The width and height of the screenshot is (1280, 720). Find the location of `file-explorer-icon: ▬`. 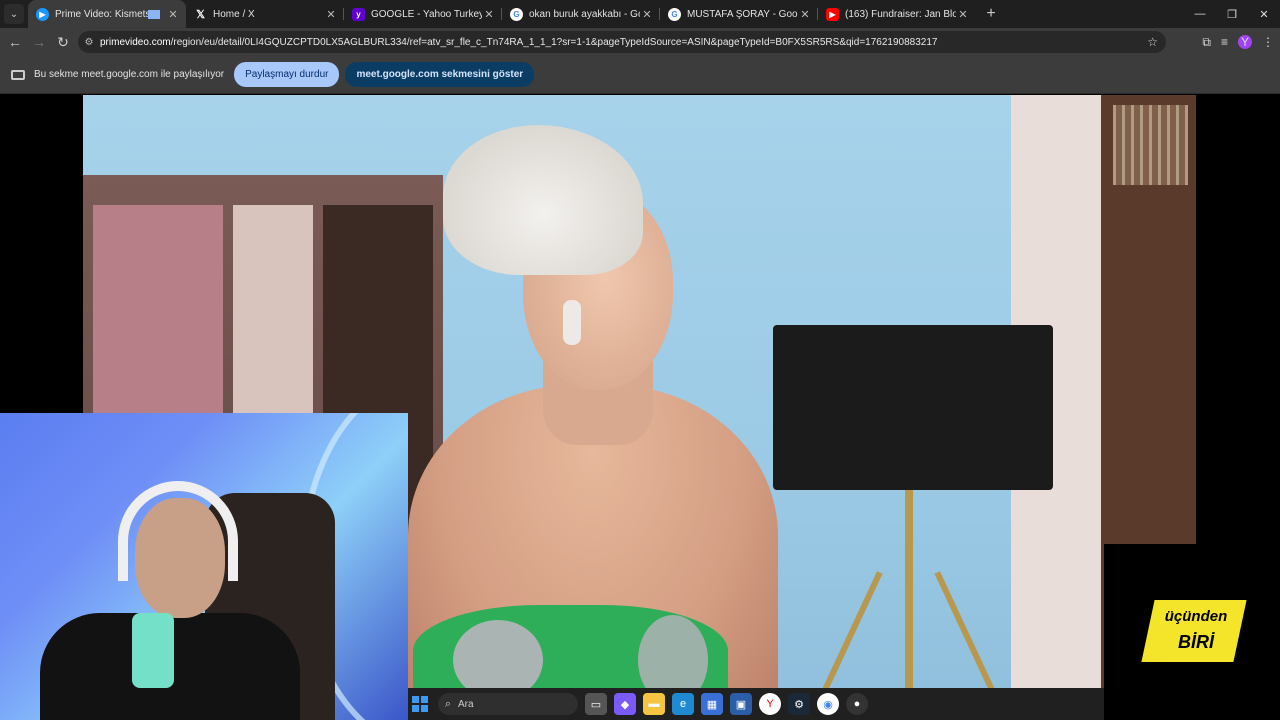

file-explorer-icon: ▬ is located at coordinates (654, 704).